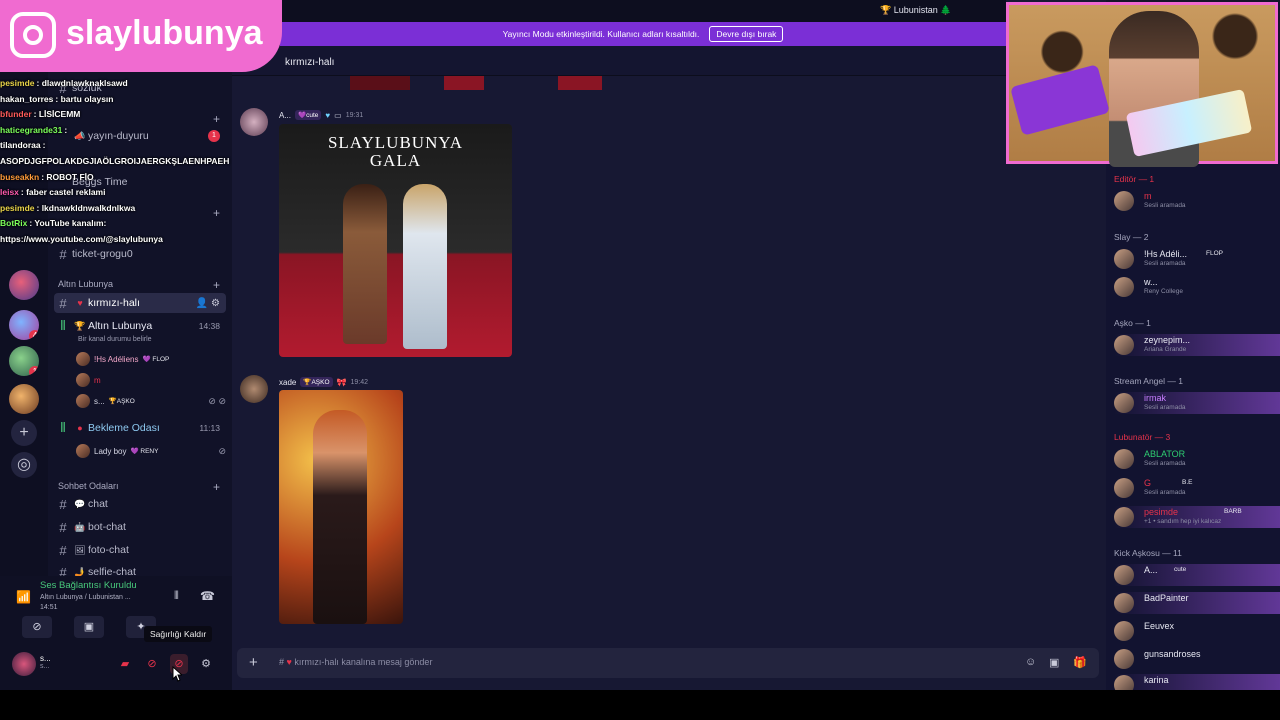 The height and width of the screenshot is (720, 1280). What do you see at coordinates (1197, 459) in the screenshot?
I see `member-item: ABLATOR Sesli aramada` at bounding box center [1197, 459].